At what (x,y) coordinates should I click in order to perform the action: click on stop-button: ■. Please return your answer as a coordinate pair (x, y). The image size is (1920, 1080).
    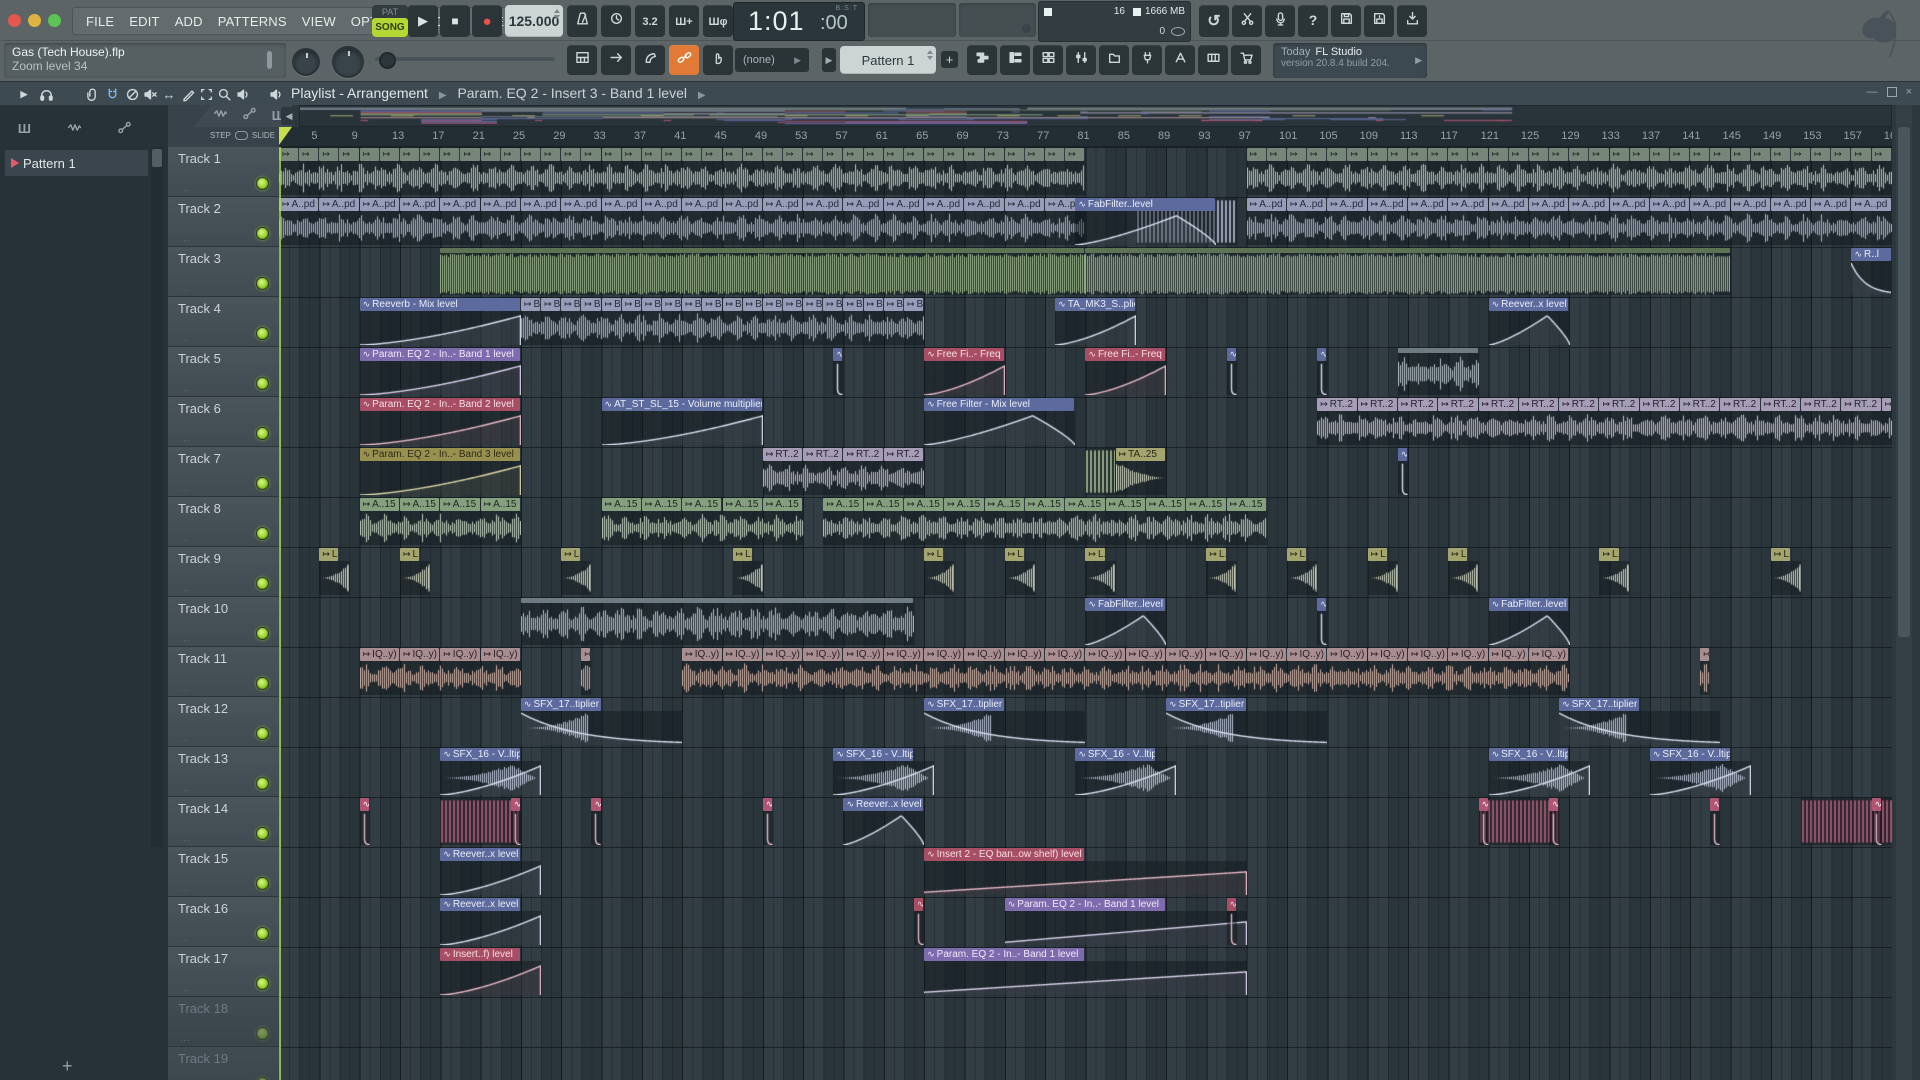
    Looking at the image, I should click on (455, 21).